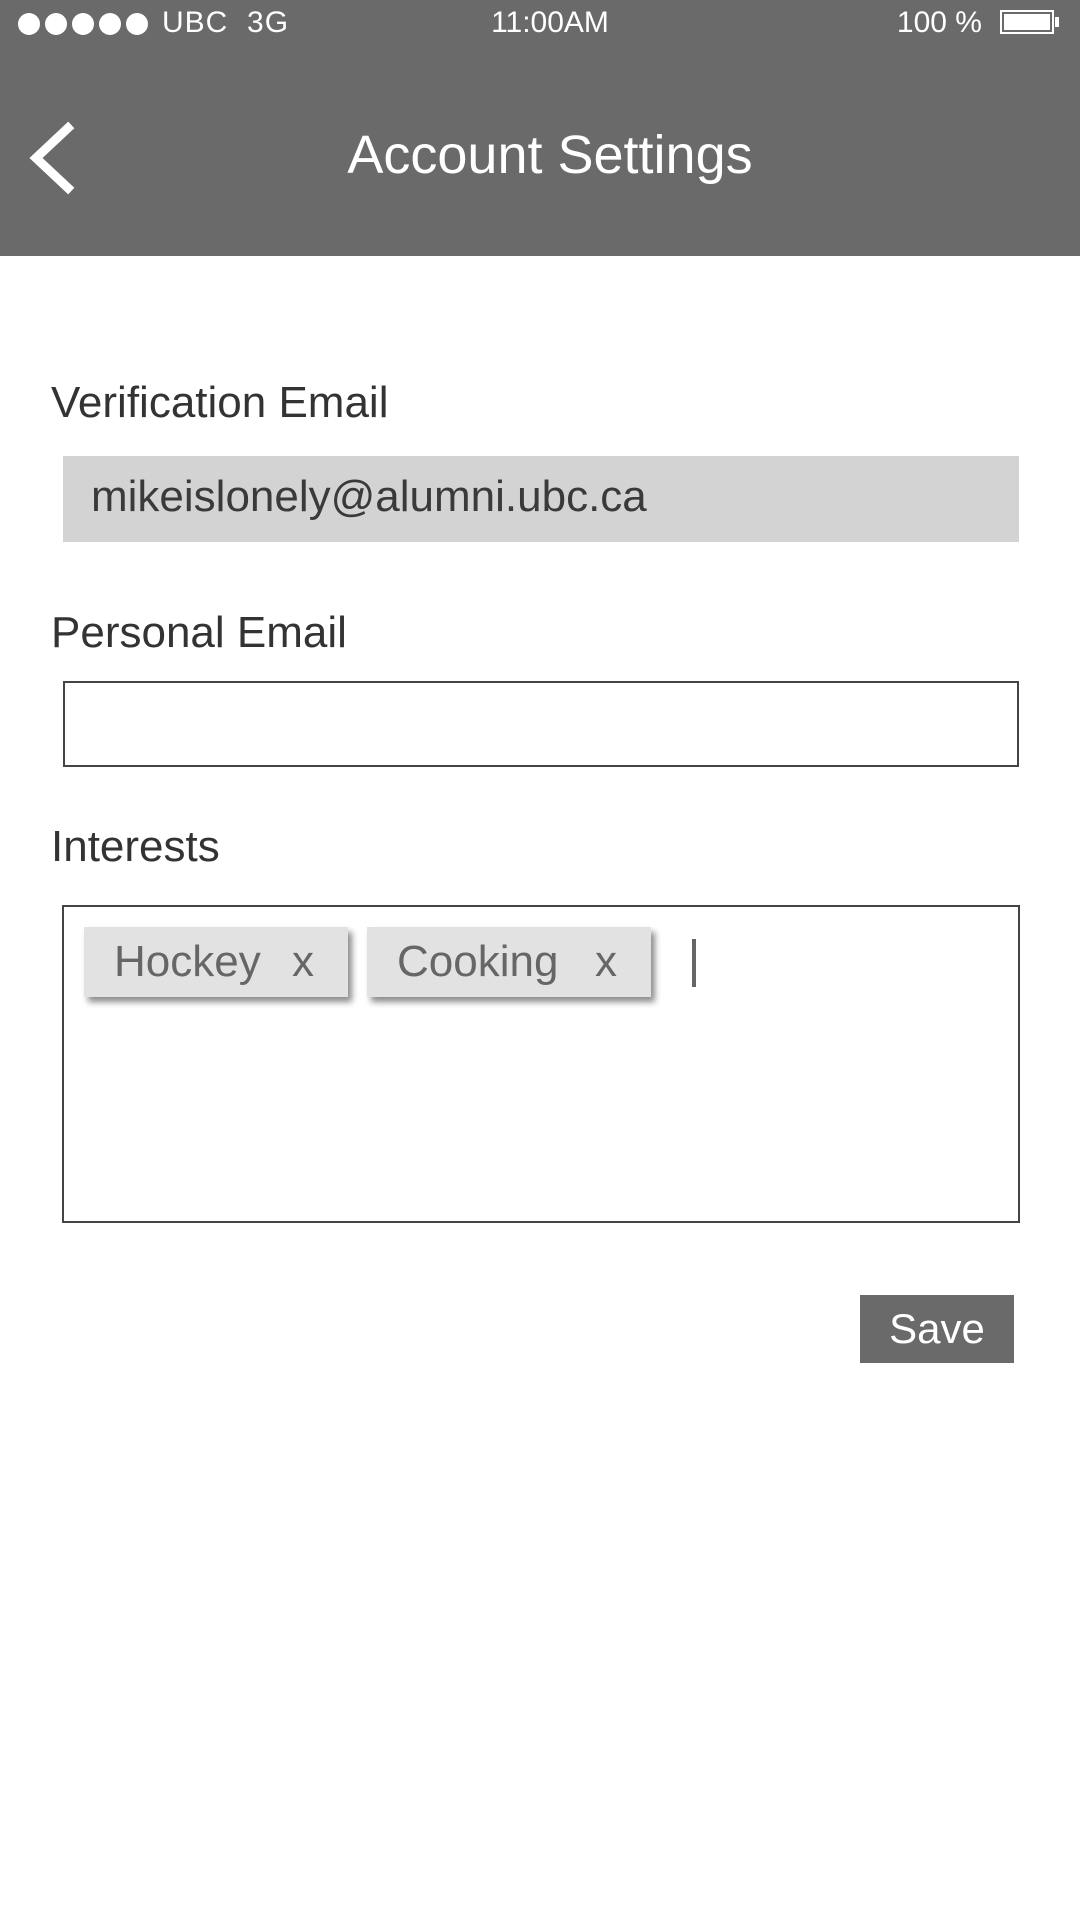  Describe the element at coordinates (540, 24) in the screenshot. I see `status-bar: UBC 3G 11:00AM 100 %` at that location.